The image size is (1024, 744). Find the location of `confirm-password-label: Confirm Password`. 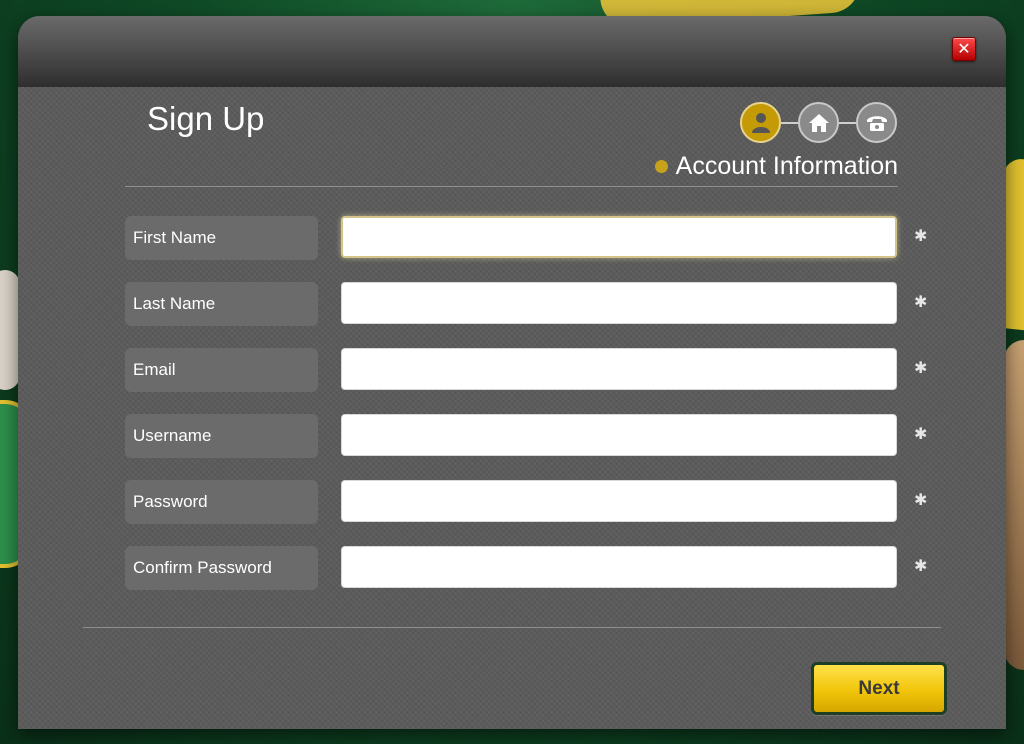

confirm-password-label: Confirm Password is located at coordinates (221, 568).